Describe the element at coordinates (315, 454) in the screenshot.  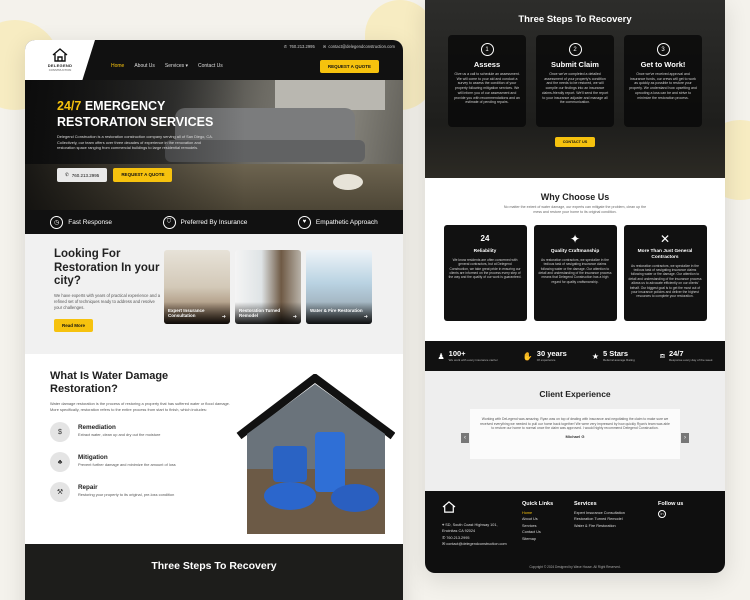
I see `house-shaped-photo` at that location.